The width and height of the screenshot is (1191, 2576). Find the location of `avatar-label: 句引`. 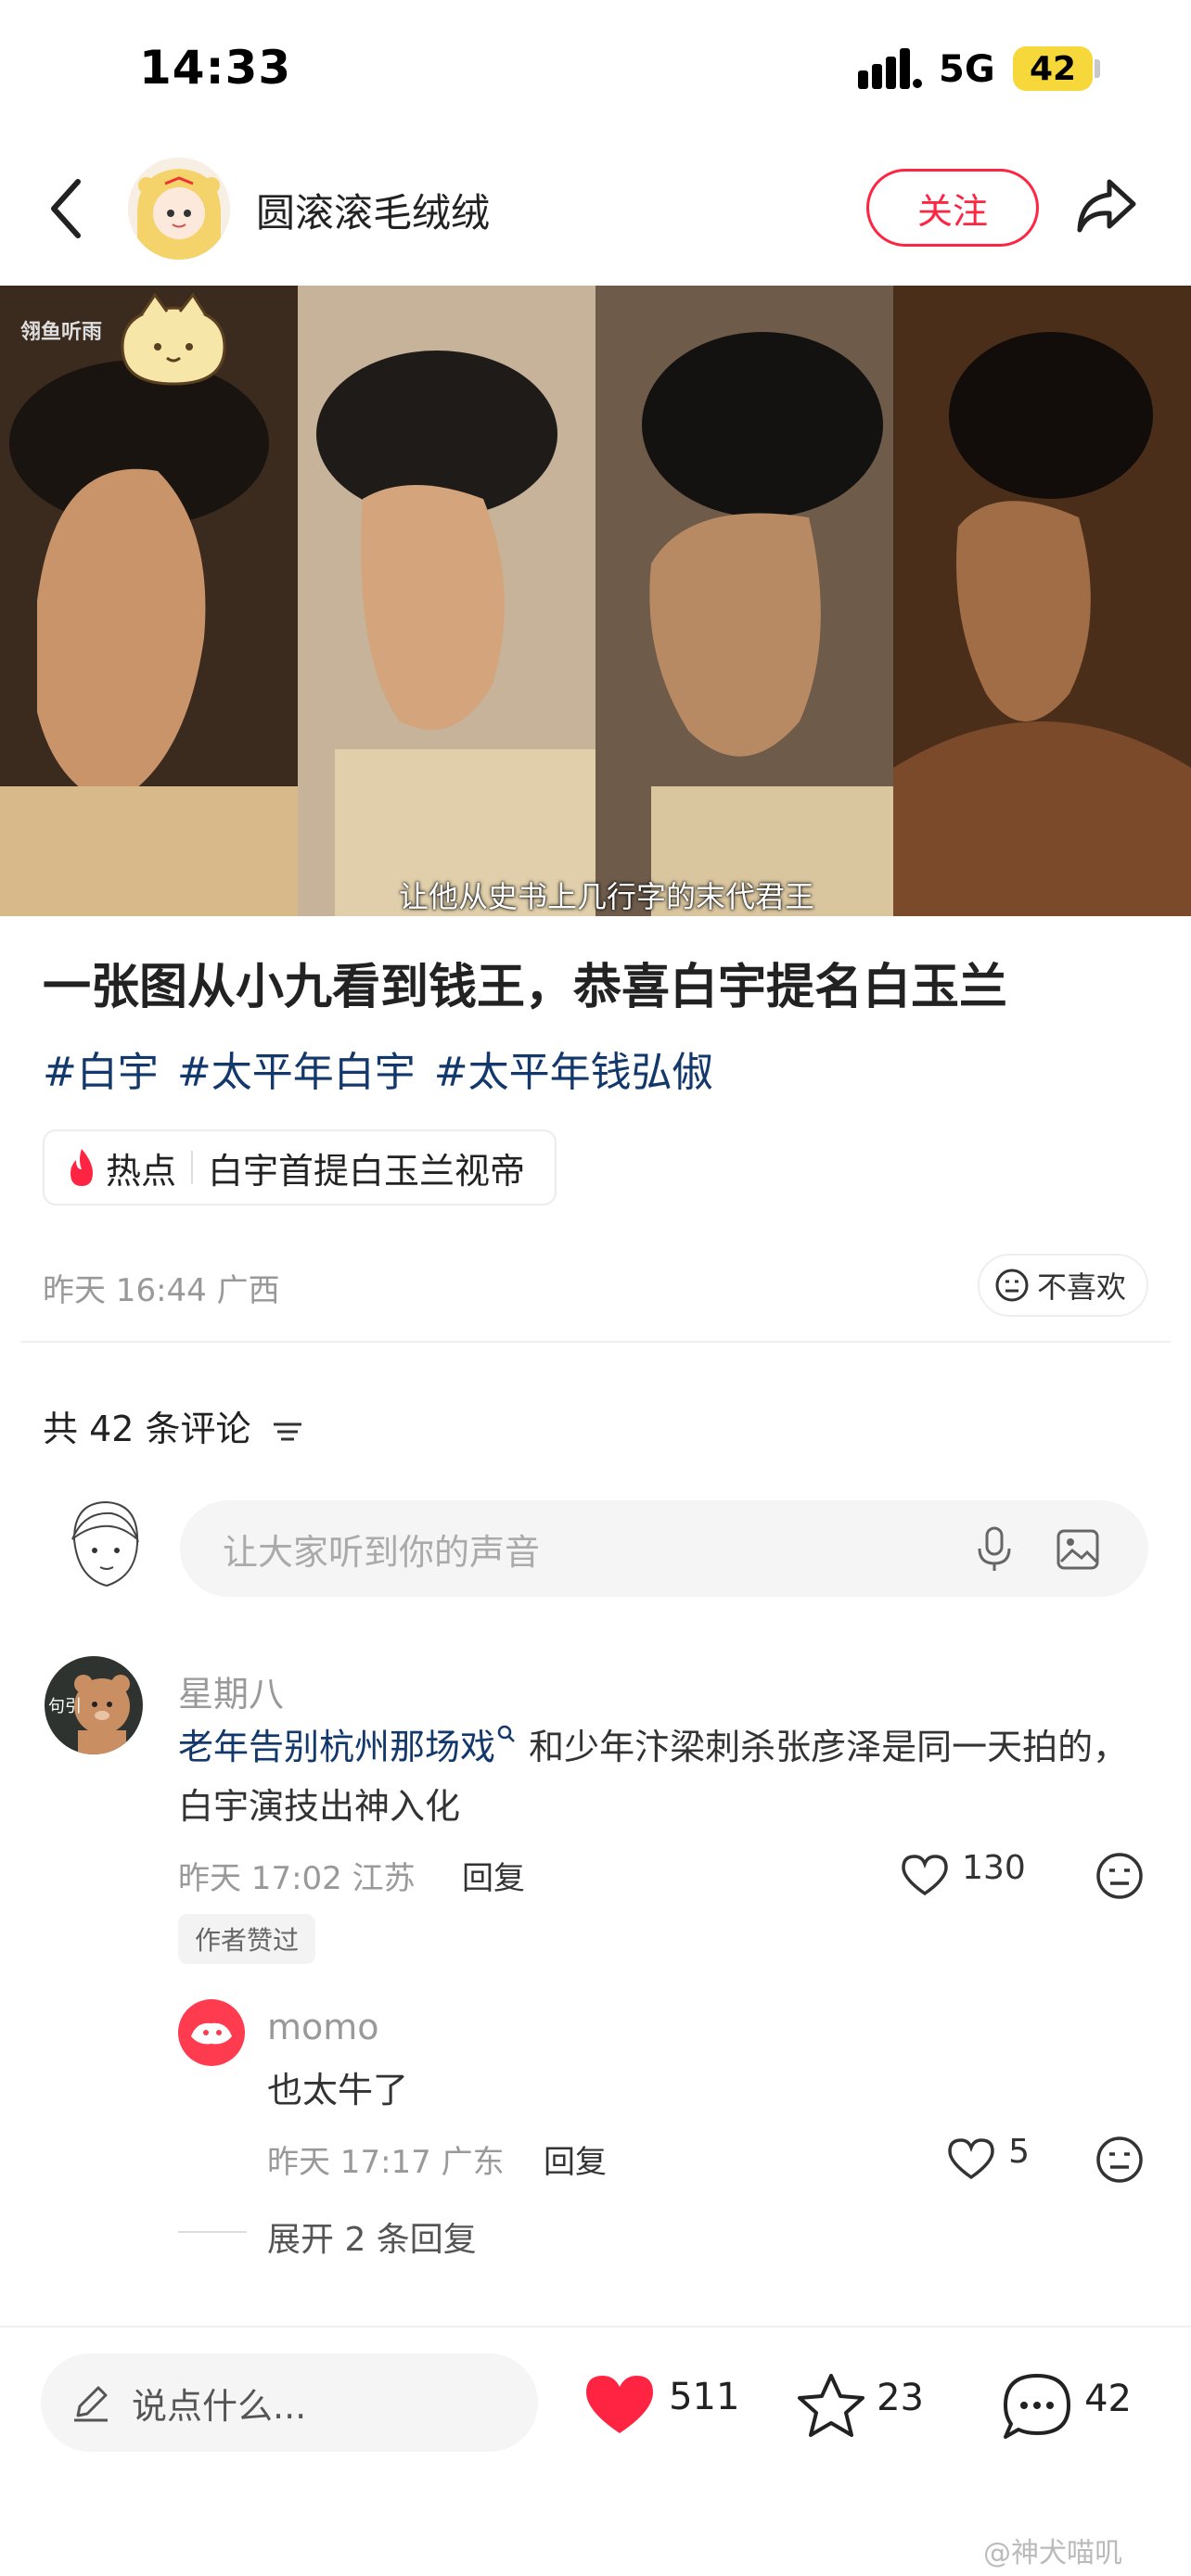

avatar-label: 句引 is located at coordinates (65, 1706).